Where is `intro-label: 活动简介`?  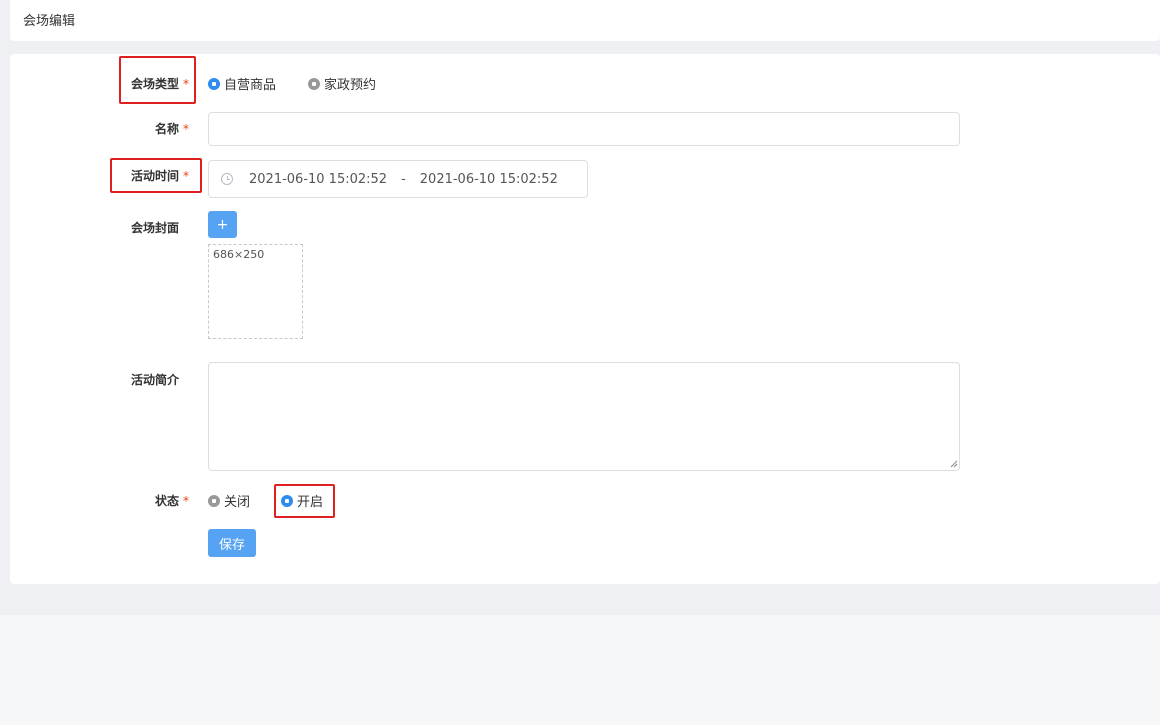
intro-label: 活动简介 is located at coordinates (155, 380).